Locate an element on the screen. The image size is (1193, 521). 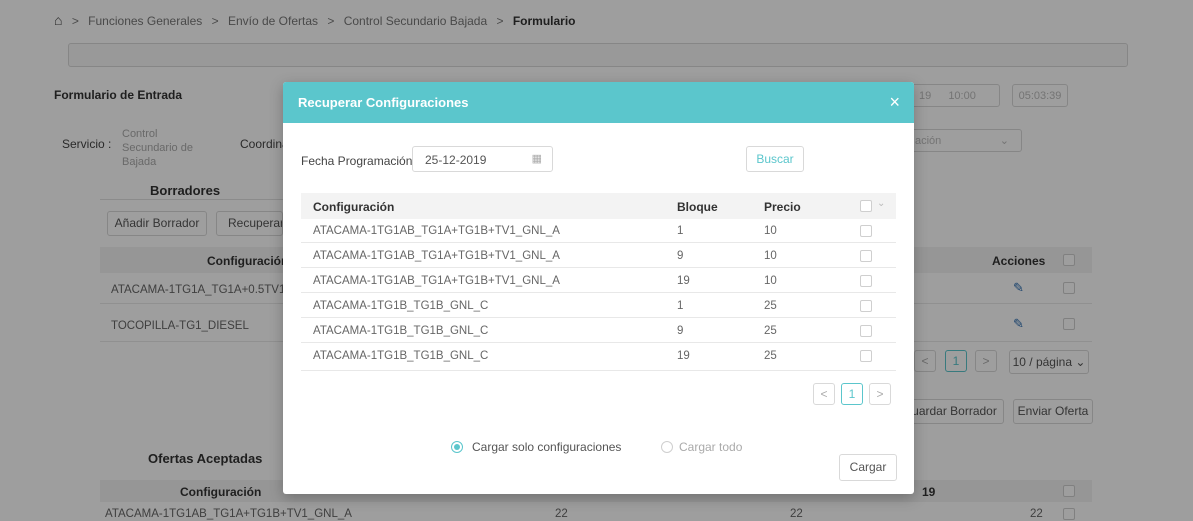
col-precio: Precio is located at coordinates (782, 207).